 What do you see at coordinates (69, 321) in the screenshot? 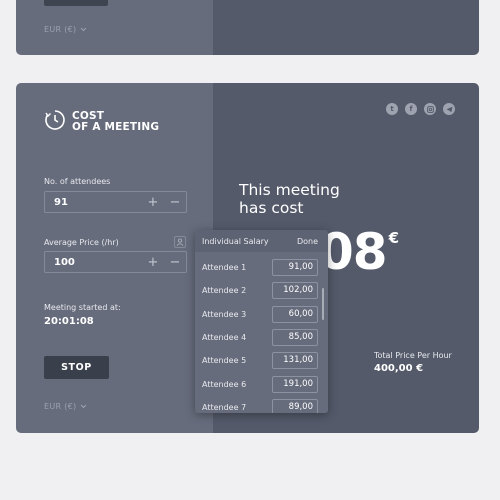
I see `started-time: 20:01:08` at bounding box center [69, 321].